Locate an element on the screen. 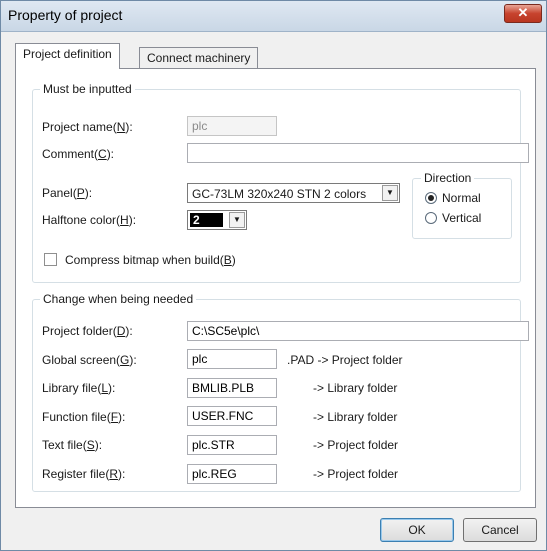 The image size is (547, 551). direction-normal-label: Normal is located at coordinates (461, 198).